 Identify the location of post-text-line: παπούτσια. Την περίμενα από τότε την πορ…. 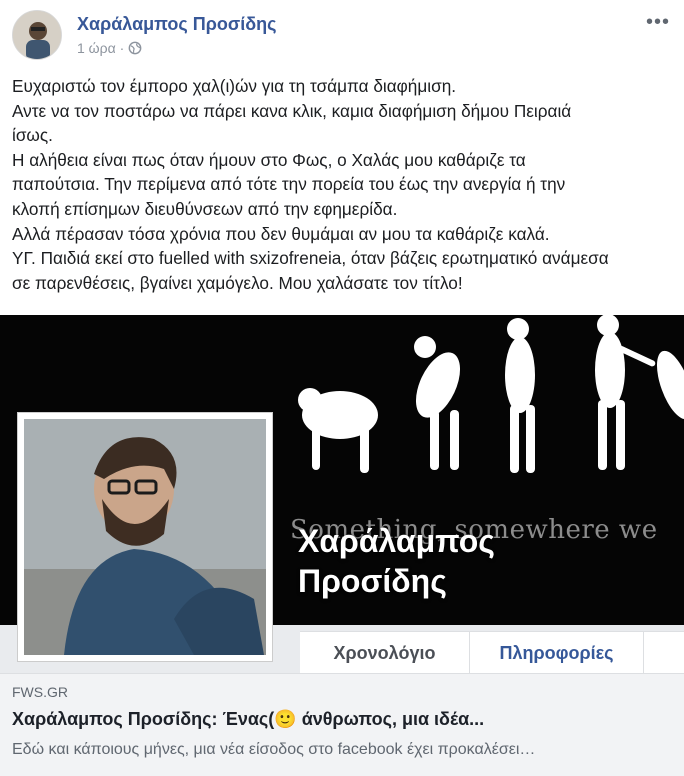
(289, 184).